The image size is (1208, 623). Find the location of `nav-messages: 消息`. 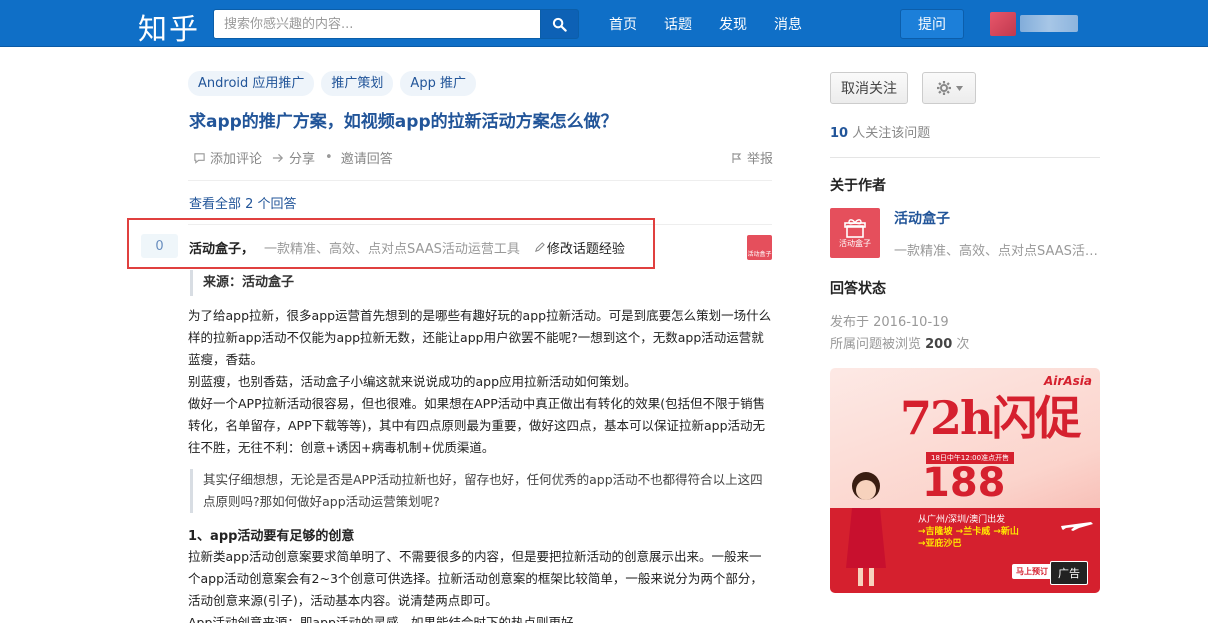

nav-messages: 消息 is located at coordinates (788, 24).